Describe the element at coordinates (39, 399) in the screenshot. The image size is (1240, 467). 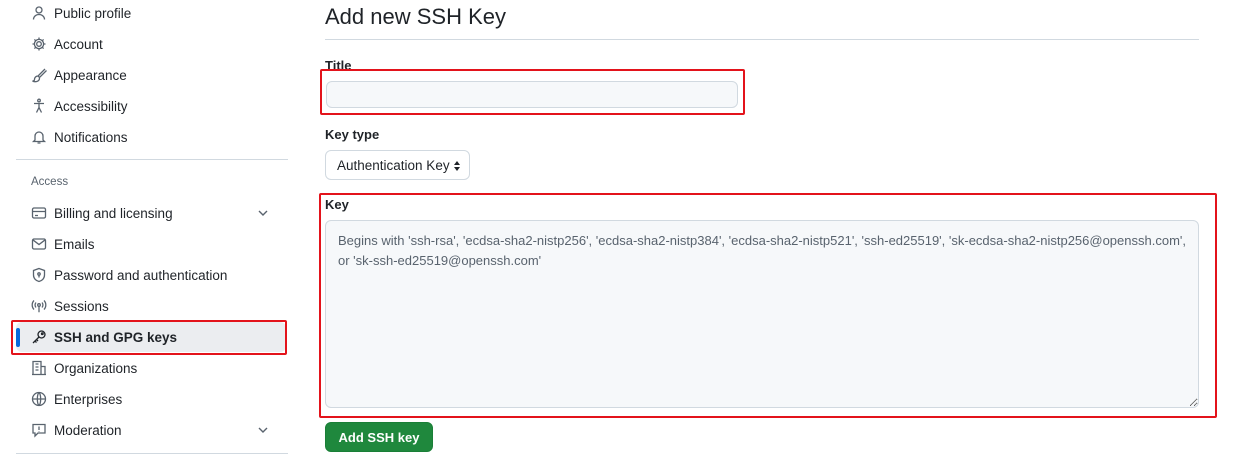
I see `globe-icon` at that location.